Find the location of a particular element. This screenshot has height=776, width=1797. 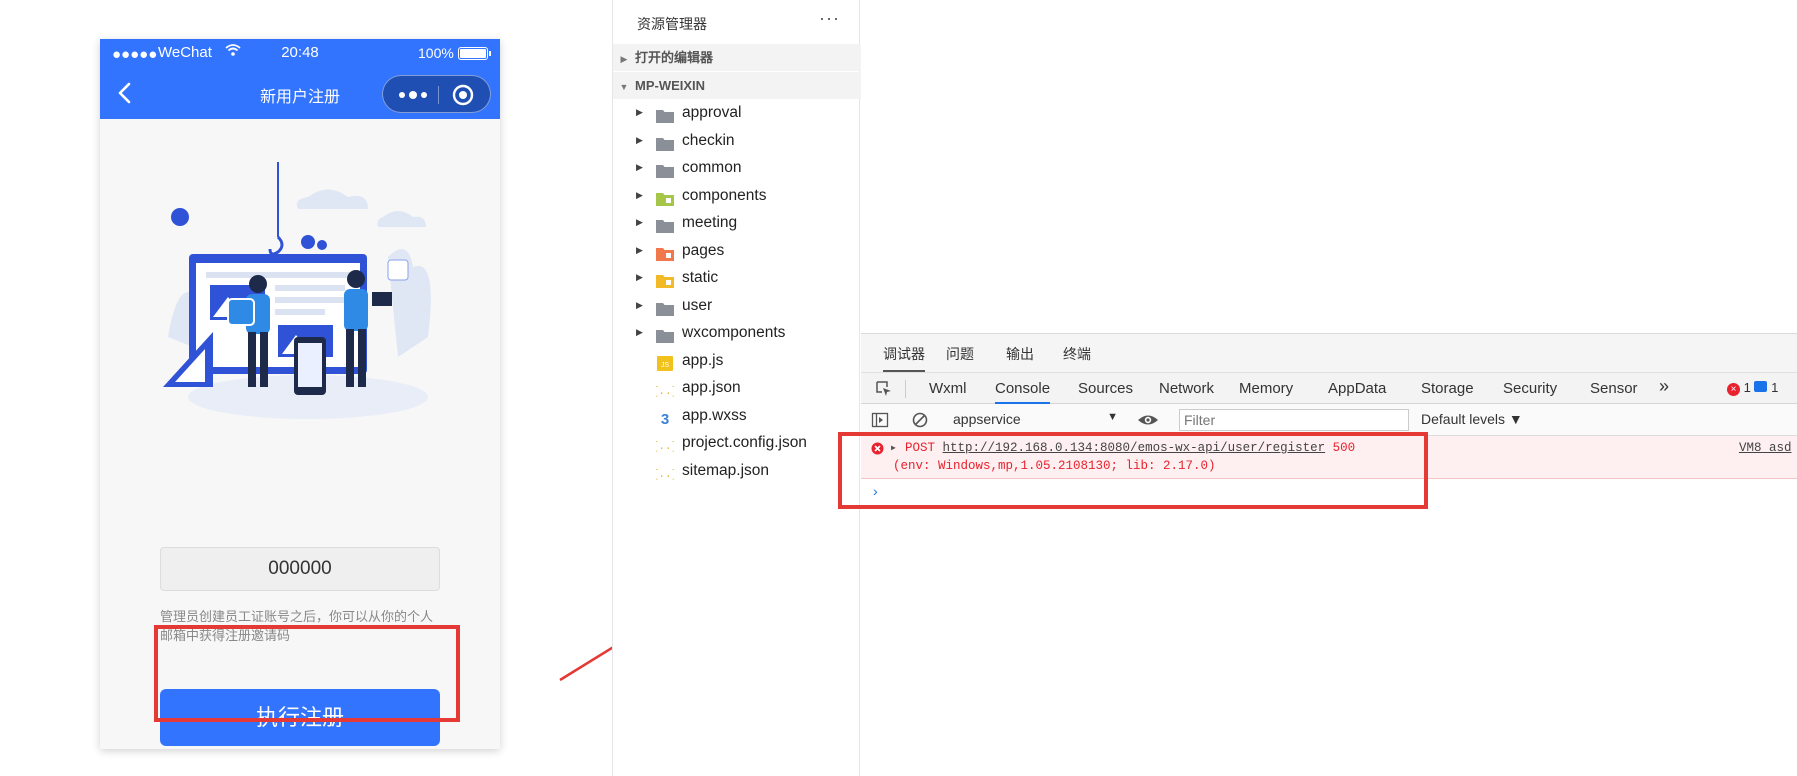

signal-icon: ●●●●● is located at coordinates (135, 54).